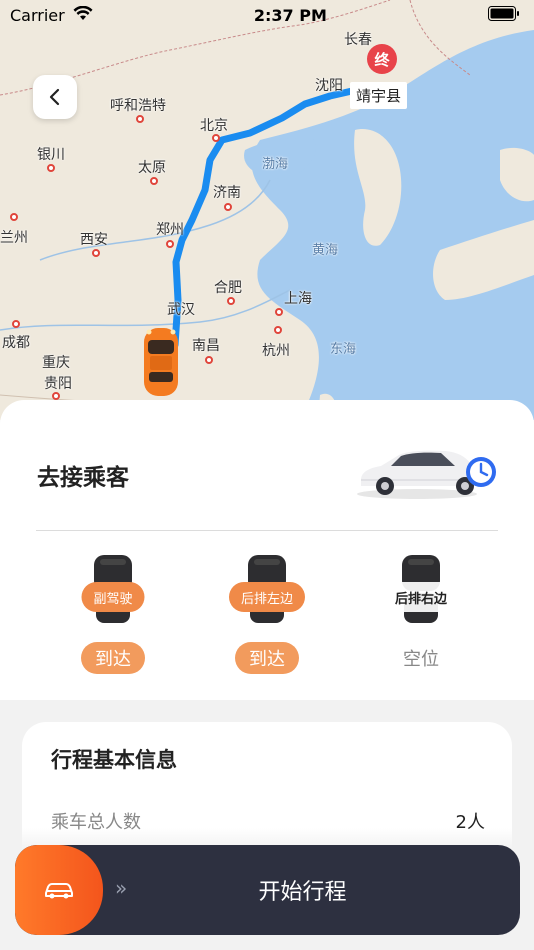  What do you see at coordinates (83, 15) in the screenshot?
I see `wifi-icon` at bounding box center [83, 15].